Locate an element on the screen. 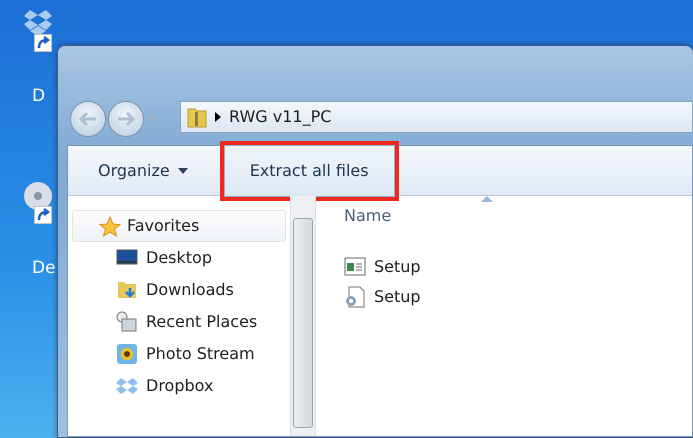  nav-item-label: Photo Stream is located at coordinates (200, 354).